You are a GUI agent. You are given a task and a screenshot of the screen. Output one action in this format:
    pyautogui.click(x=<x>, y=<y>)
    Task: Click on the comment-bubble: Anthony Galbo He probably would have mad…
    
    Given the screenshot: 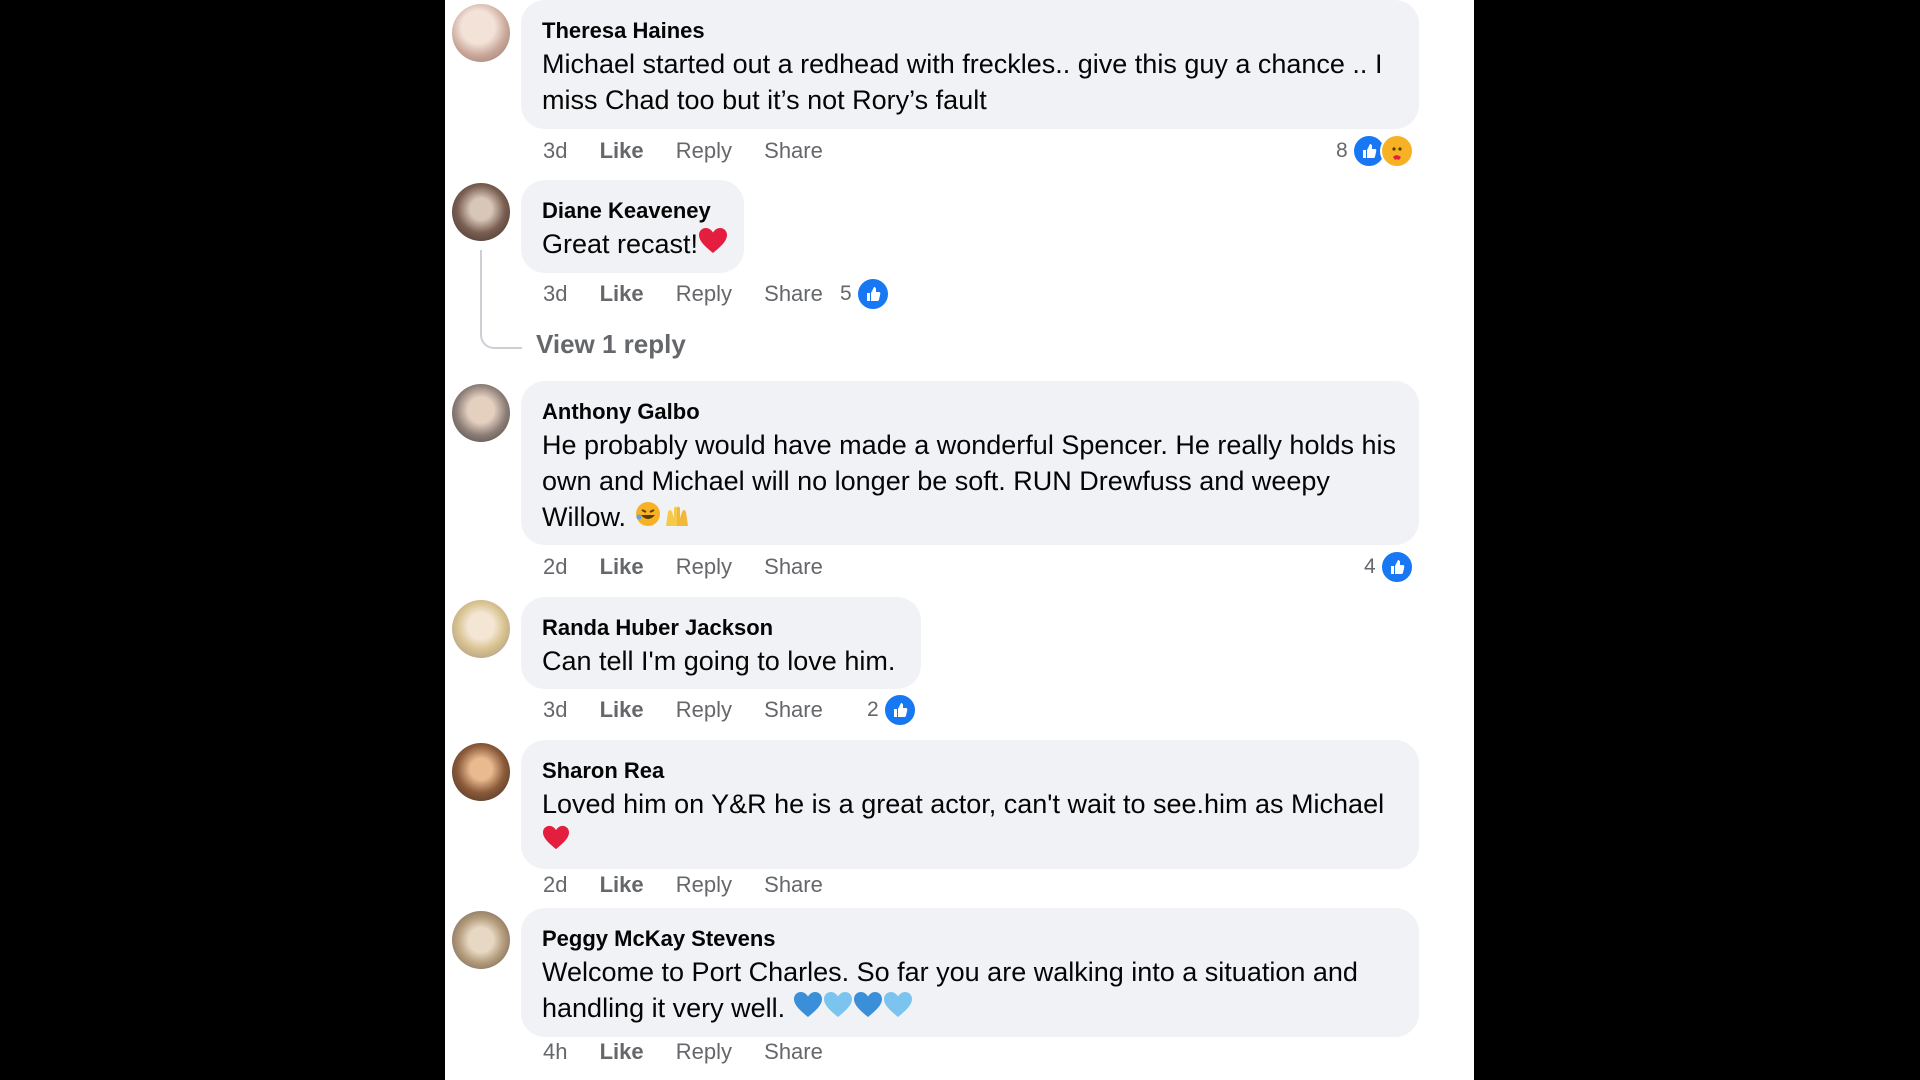 What is the action you would take?
    pyautogui.click(x=970, y=463)
    